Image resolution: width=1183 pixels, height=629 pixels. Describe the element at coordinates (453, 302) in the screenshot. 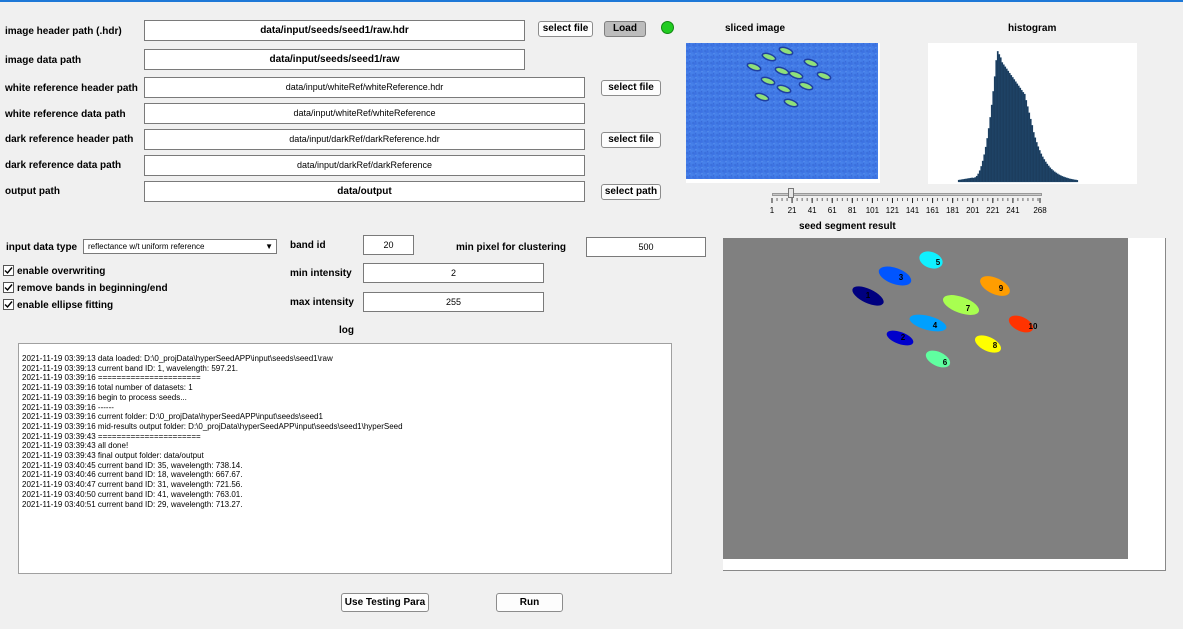

I see `max-intensity-input: 255` at that location.